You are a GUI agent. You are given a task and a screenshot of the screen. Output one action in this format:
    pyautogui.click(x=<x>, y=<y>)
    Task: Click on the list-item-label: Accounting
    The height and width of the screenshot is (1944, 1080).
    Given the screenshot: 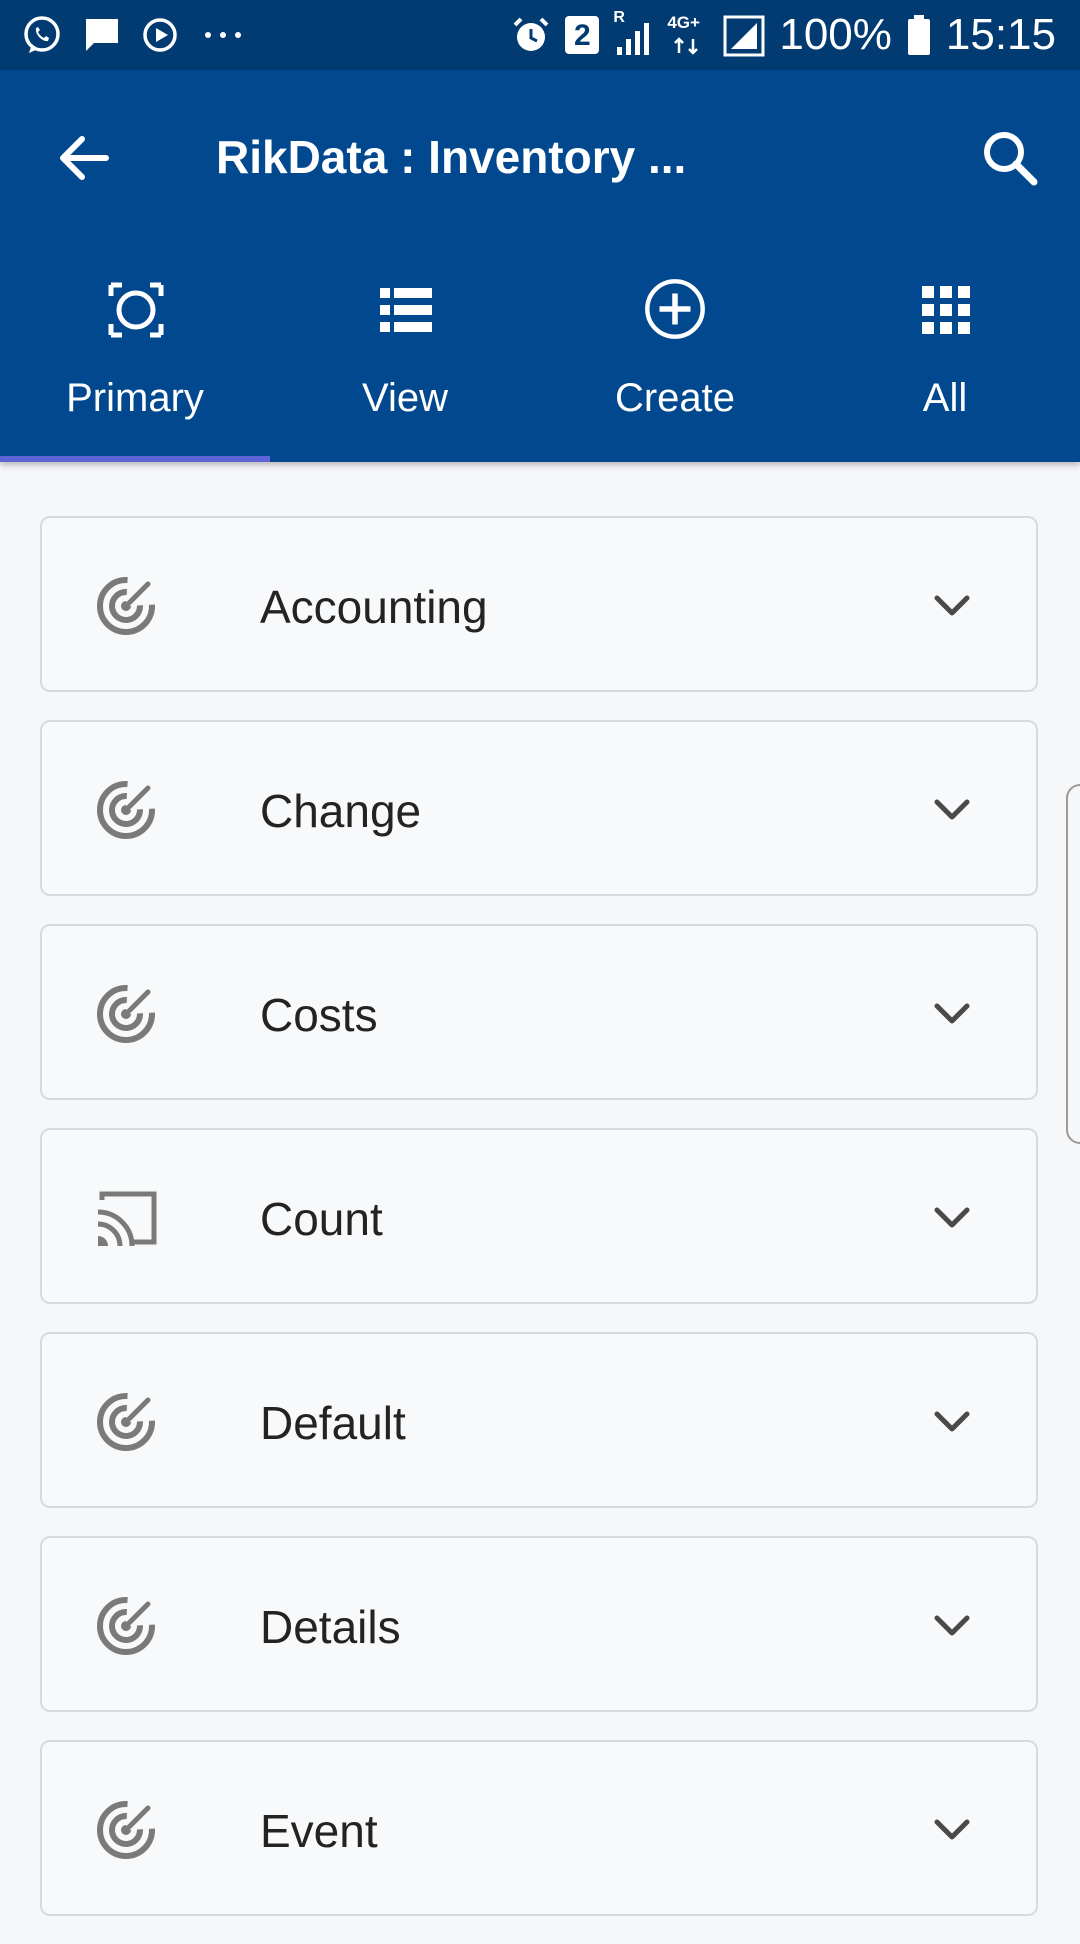 What is the action you would take?
    pyautogui.click(x=374, y=607)
    